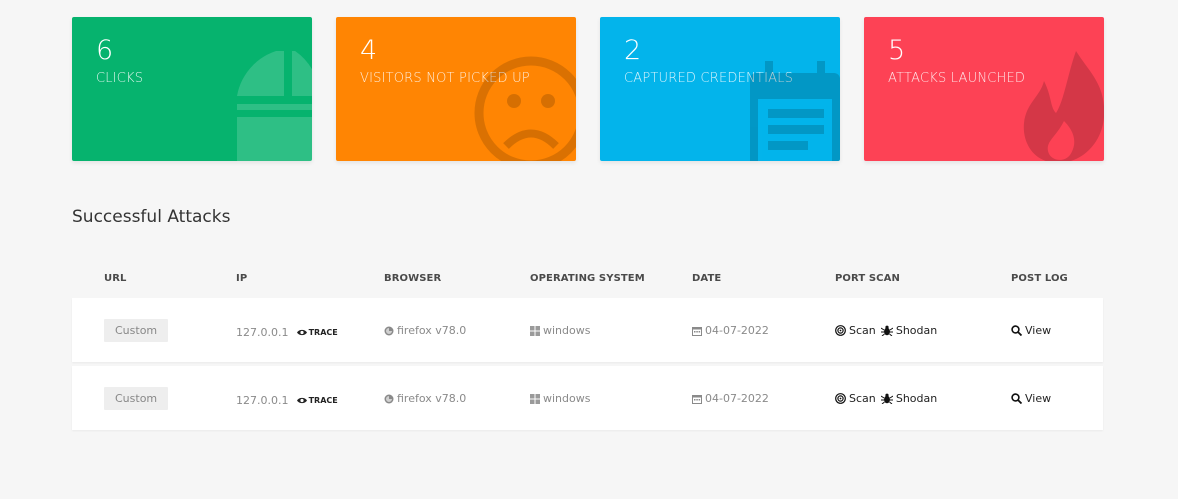  Describe the element at coordinates (242, 278) in the screenshot. I see `header-ip: IP` at that location.